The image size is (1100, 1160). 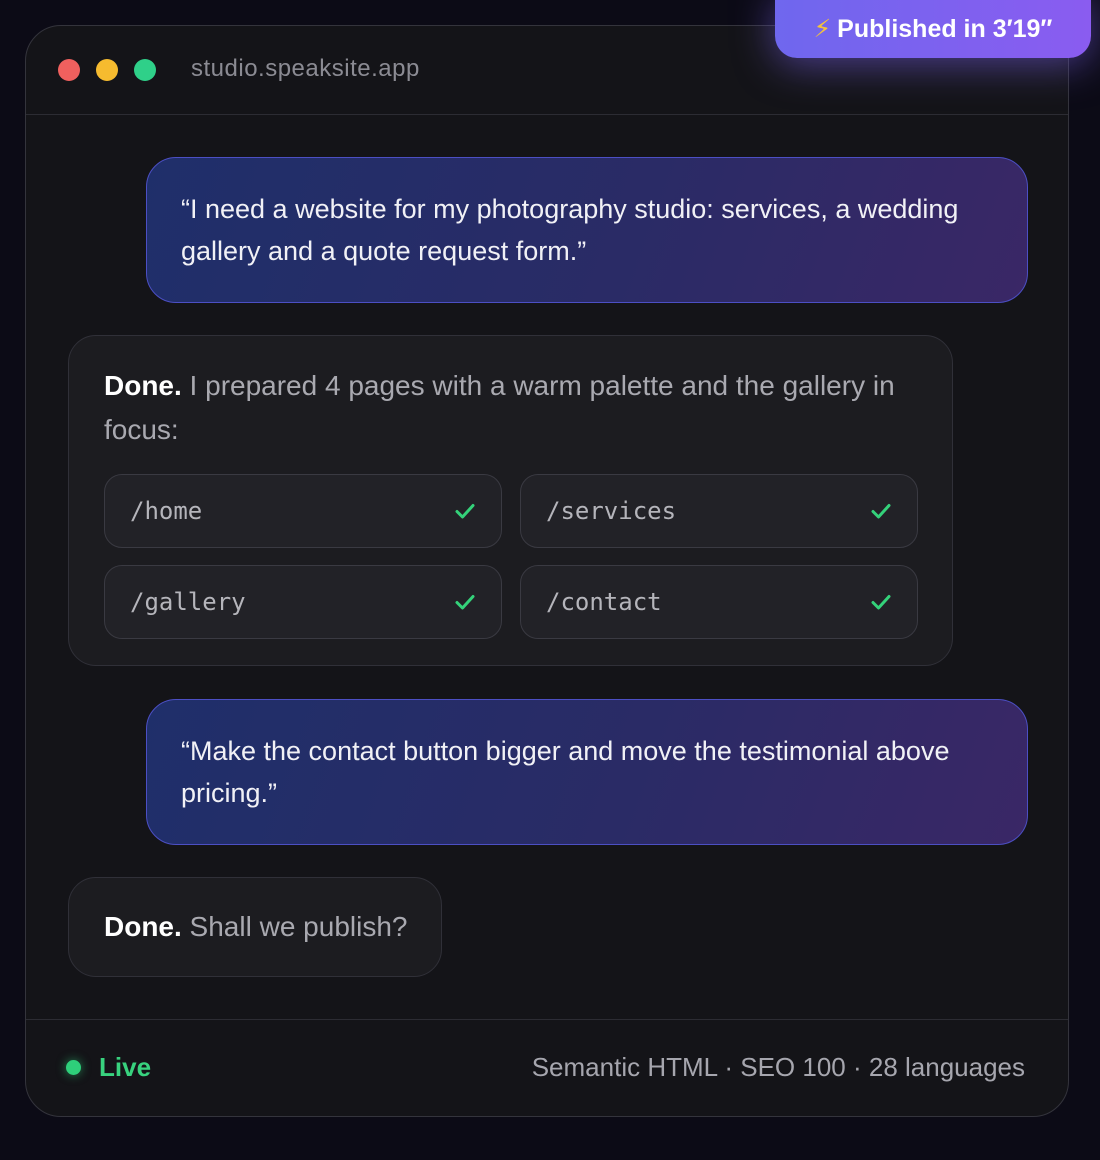 What do you see at coordinates (107, 70) in the screenshot?
I see `minimize-window-button` at bounding box center [107, 70].